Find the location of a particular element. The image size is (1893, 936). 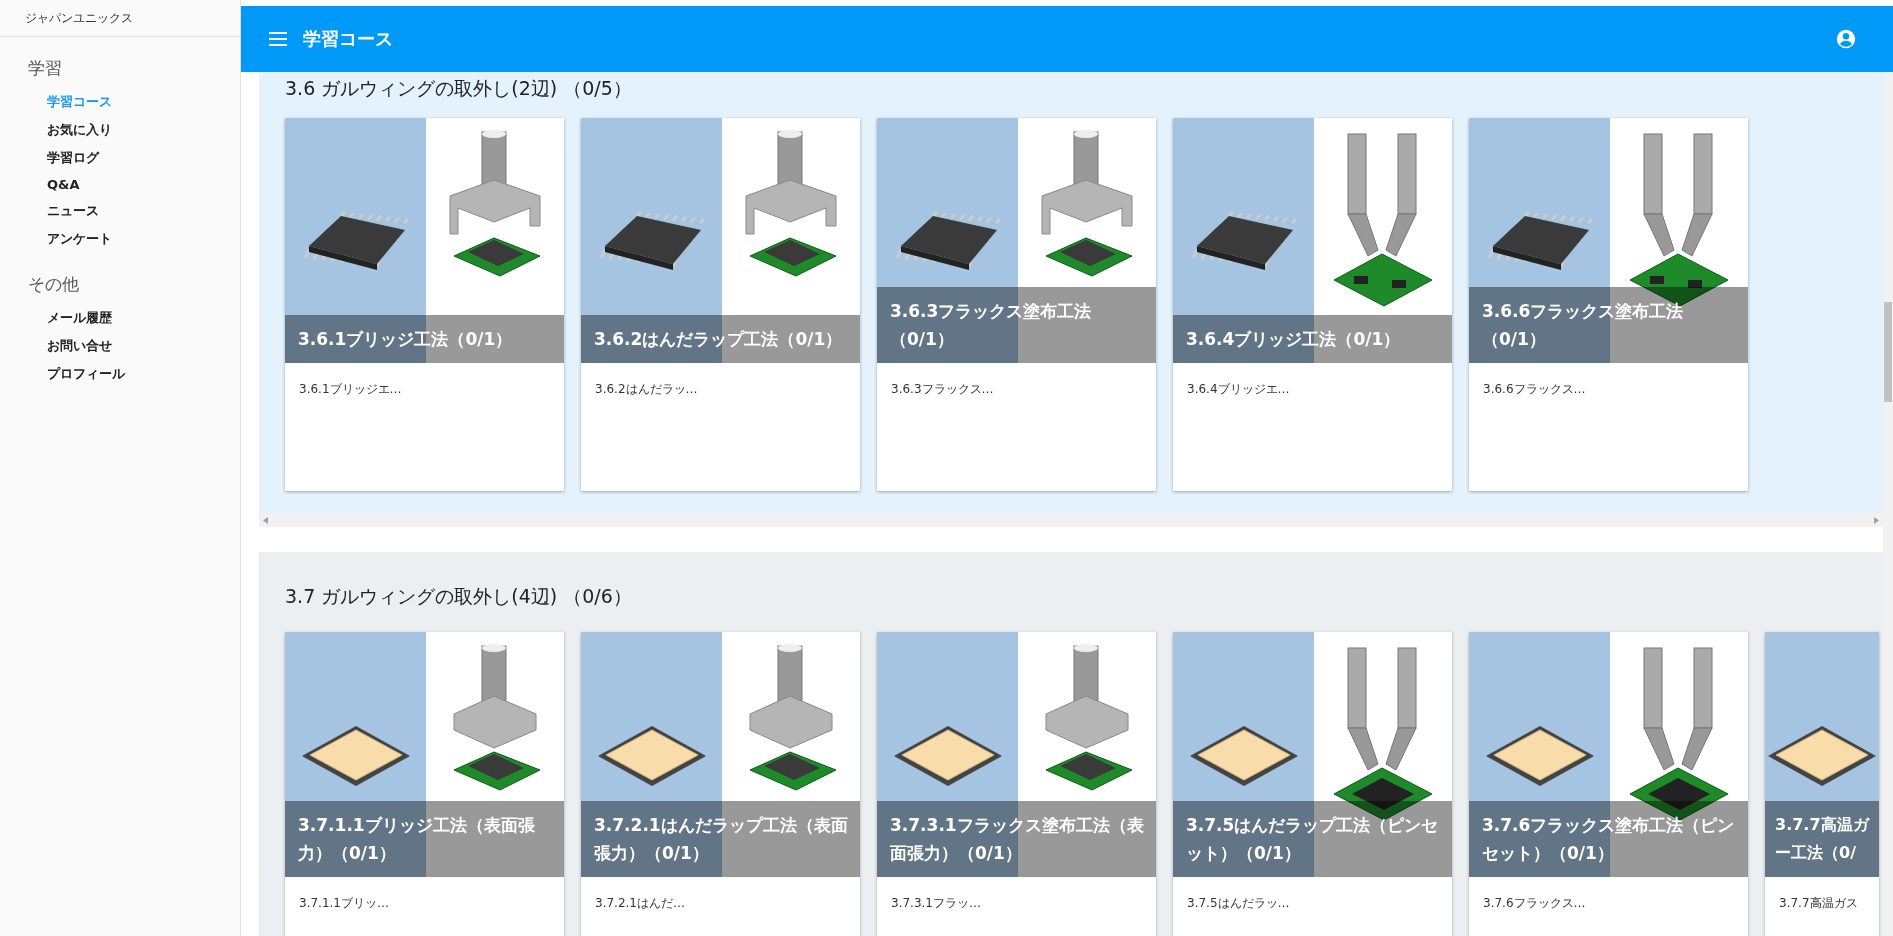

lesson-title: 3.6.2はんだラップ工法（0/1） is located at coordinates (720, 339).